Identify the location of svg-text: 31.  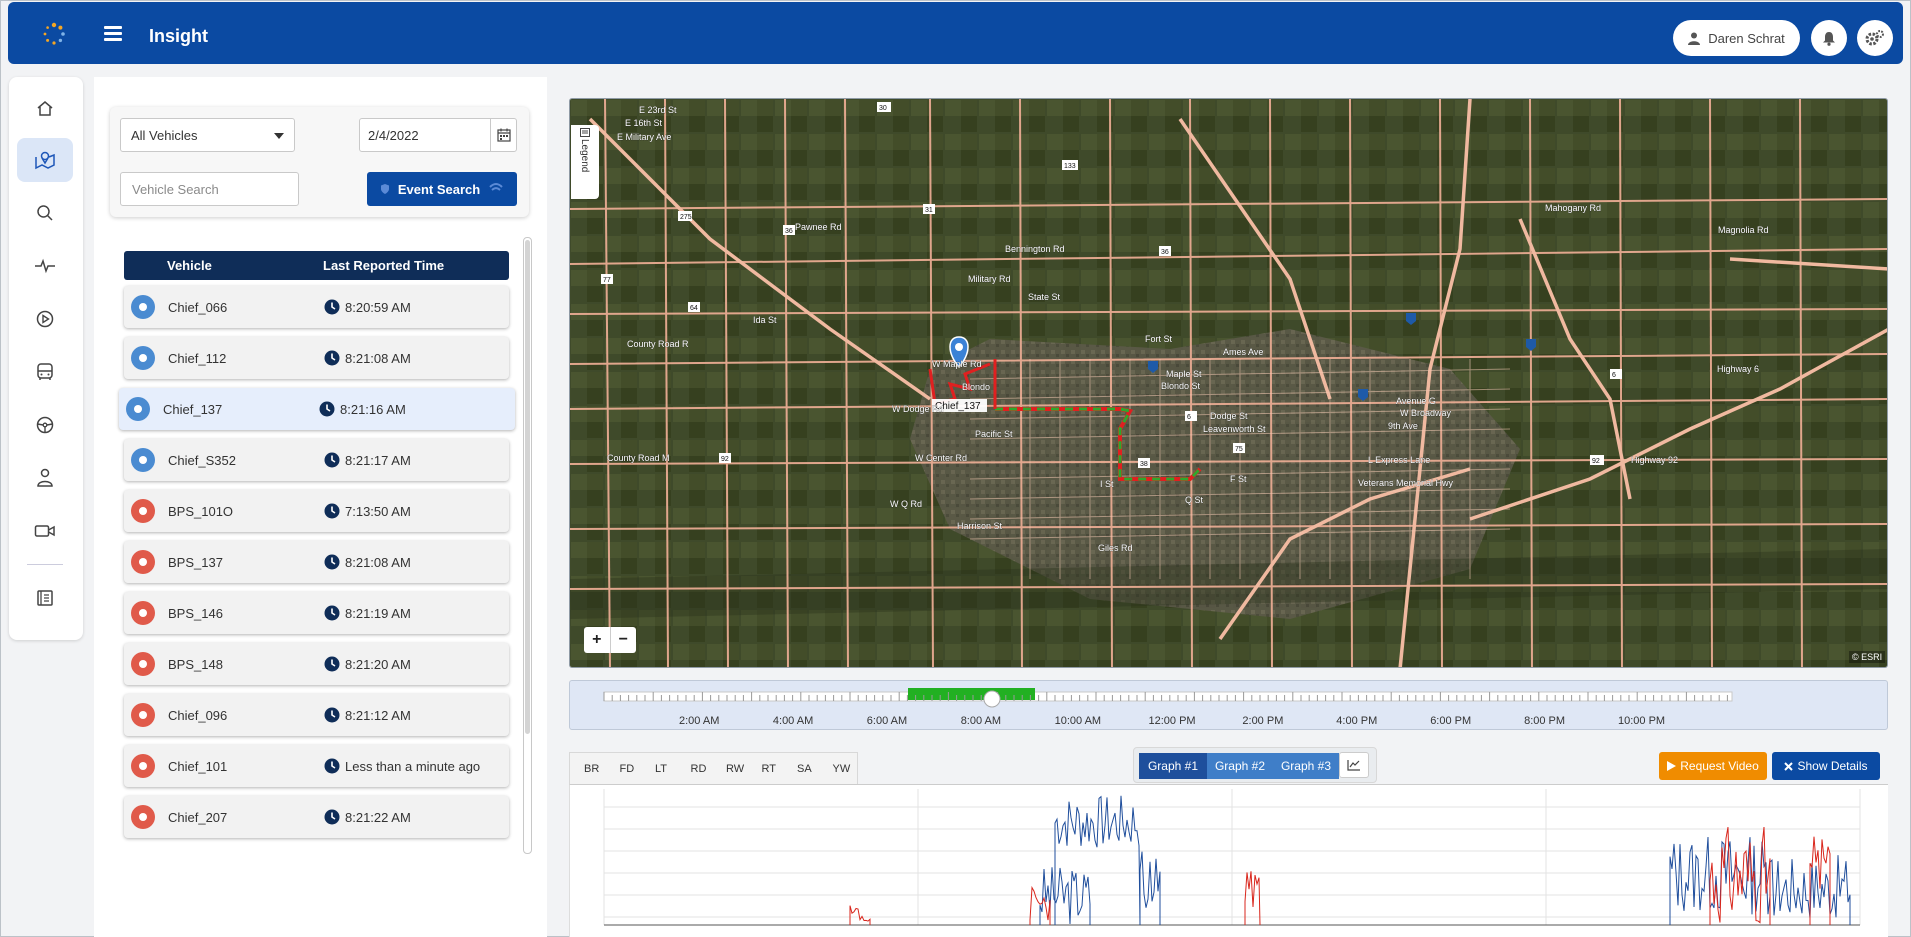
(929, 210).